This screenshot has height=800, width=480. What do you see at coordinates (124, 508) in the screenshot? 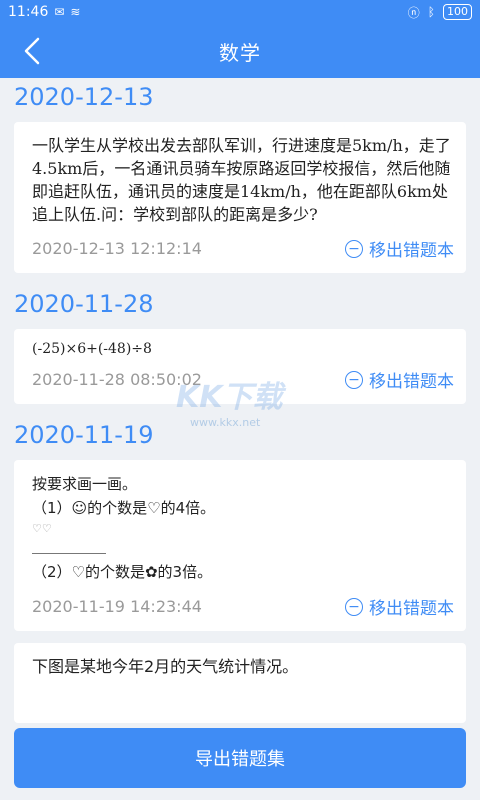
I see `question-line: （1）☺的个数是♡的4倍。` at bounding box center [124, 508].